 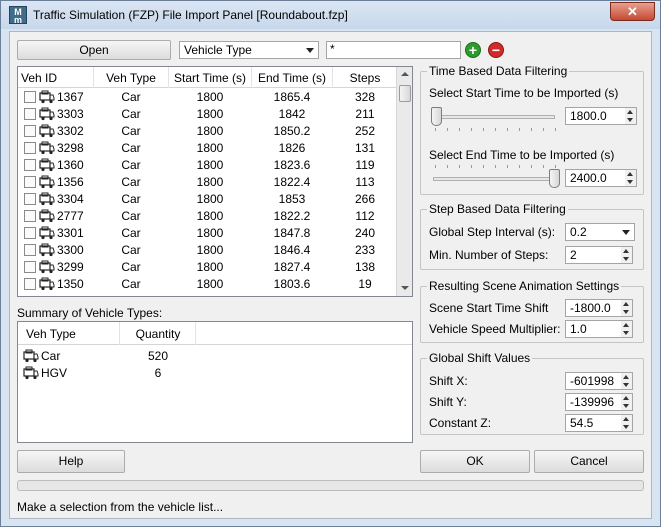 I want to click on ok-button: OK, so click(x=475, y=461).